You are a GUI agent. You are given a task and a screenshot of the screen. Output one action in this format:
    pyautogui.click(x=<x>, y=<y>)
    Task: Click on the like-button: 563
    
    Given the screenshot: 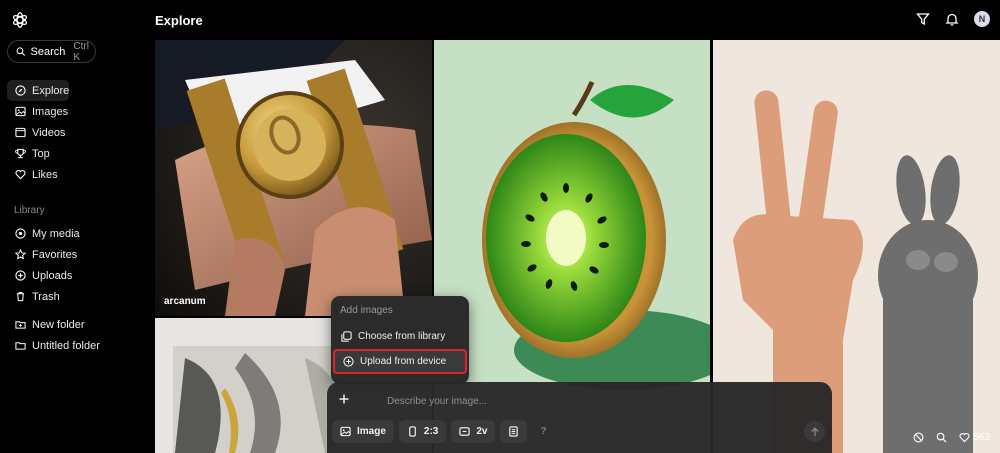 What is the action you would take?
    pyautogui.click(x=974, y=437)
    